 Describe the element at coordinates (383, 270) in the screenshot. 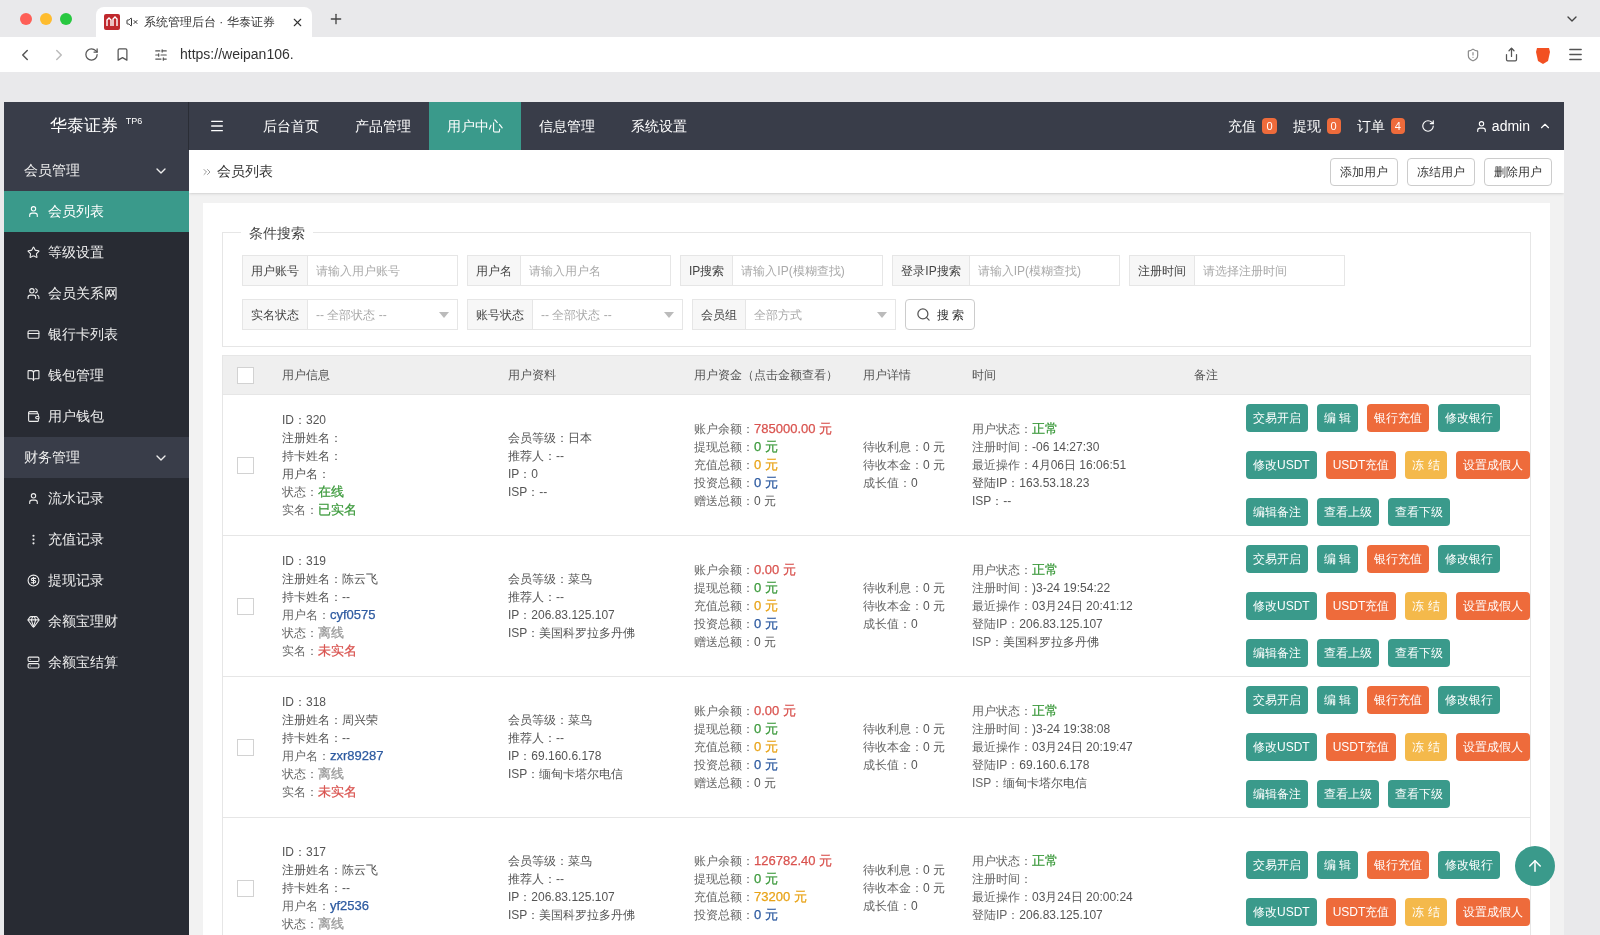

I see `search-field: 请输入用户账号` at that location.